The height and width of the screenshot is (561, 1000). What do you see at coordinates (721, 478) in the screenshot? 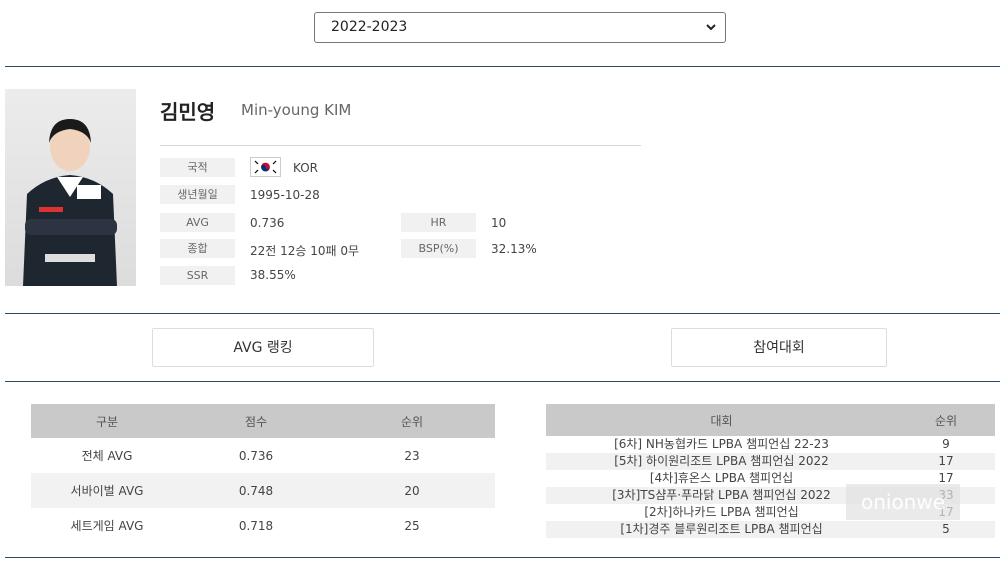
I see `tournament-name-link: [4차]휴온스 LPBA 챔피언십` at bounding box center [721, 478].